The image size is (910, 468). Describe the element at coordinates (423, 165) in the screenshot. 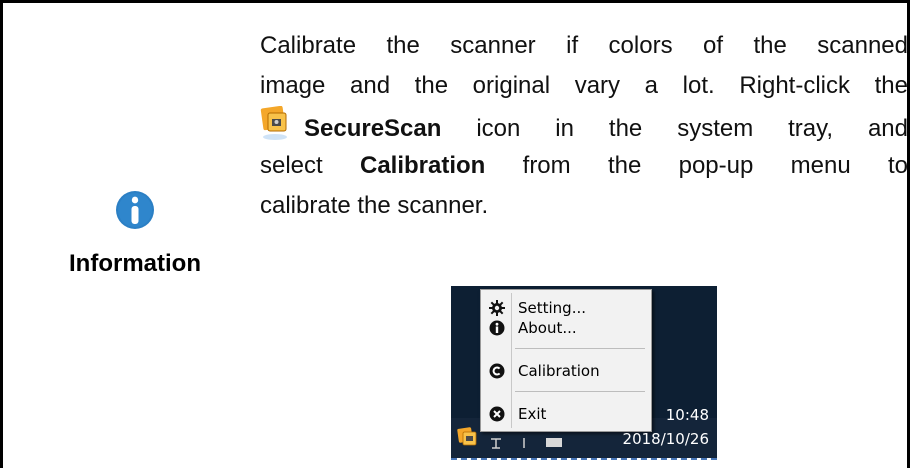

I see `calibration-term: Calibration` at that location.